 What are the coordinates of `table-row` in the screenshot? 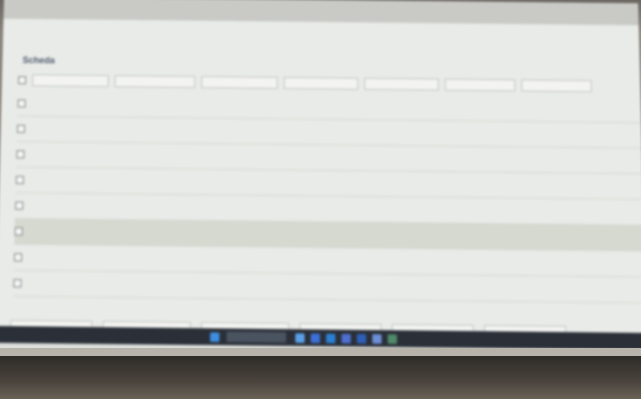 It's located at (327, 287).